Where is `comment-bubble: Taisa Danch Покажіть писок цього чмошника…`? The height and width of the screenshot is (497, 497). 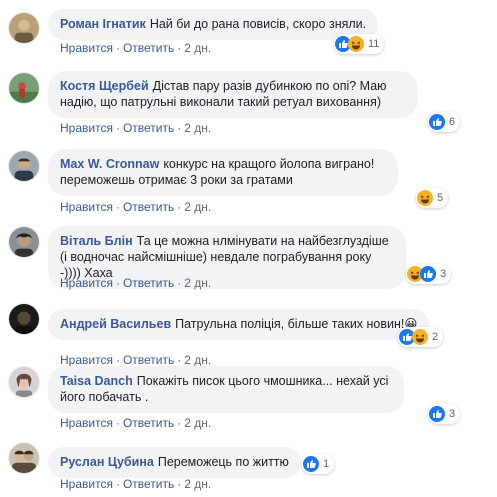 comment-bubble: Taisa Danch Покажіть писок цього чмошника… is located at coordinates (226, 389).